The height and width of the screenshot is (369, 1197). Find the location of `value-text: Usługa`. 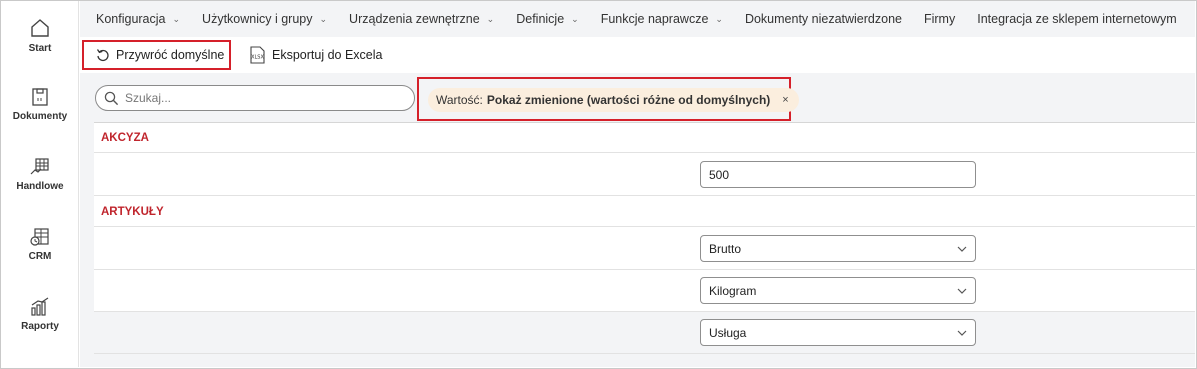

value-text: Usługa is located at coordinates (728, 332).